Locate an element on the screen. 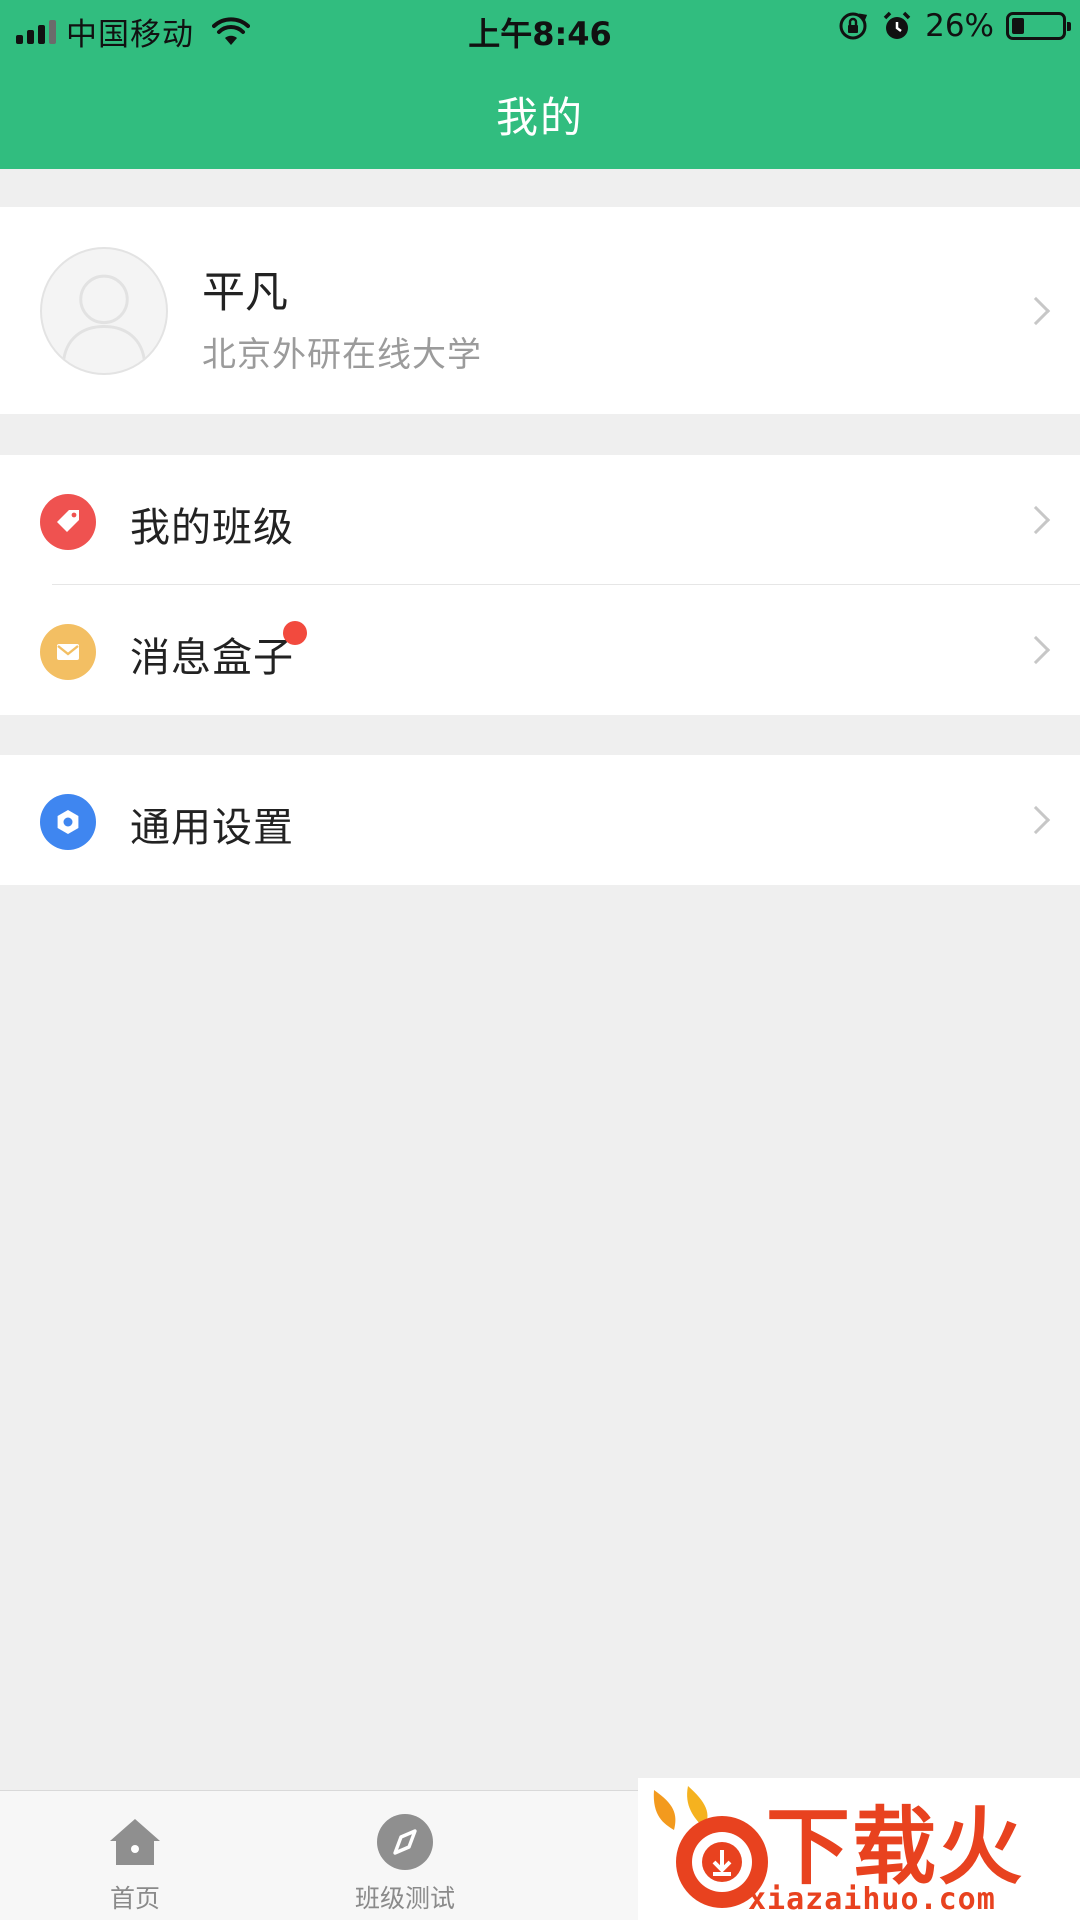 The height and width of the screenshot is (1920, 1080). tab-label: 班级测试 is located at coordinates (404, 1898).